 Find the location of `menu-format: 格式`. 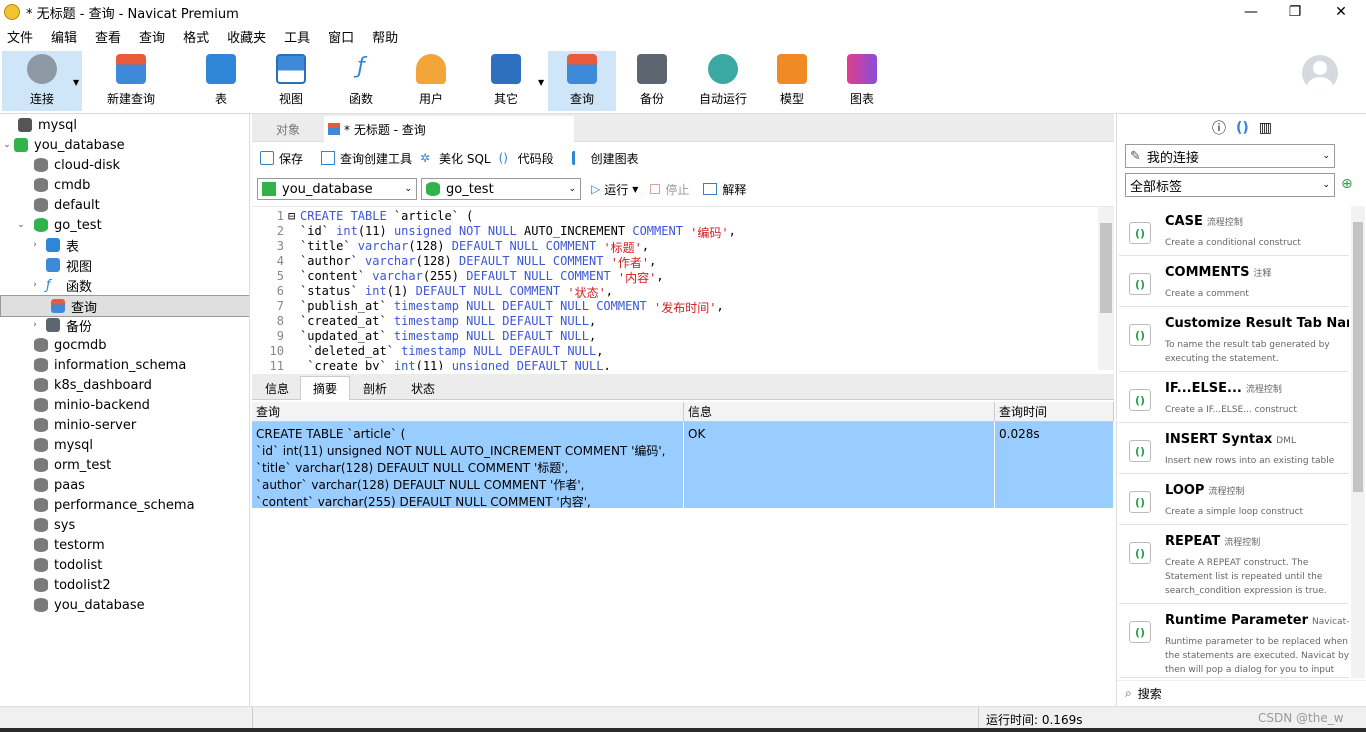

menu-format: 格式 is located at coordinates (198, 36).